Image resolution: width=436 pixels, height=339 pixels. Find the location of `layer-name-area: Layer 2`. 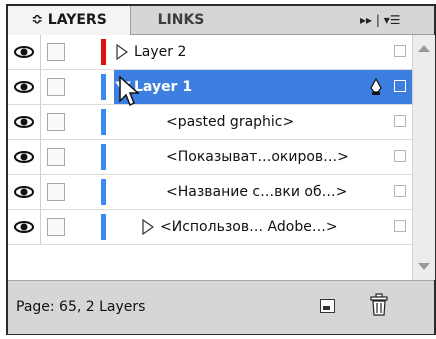

layer-name-area: Layer 2 is located at coordinates (263, 52).